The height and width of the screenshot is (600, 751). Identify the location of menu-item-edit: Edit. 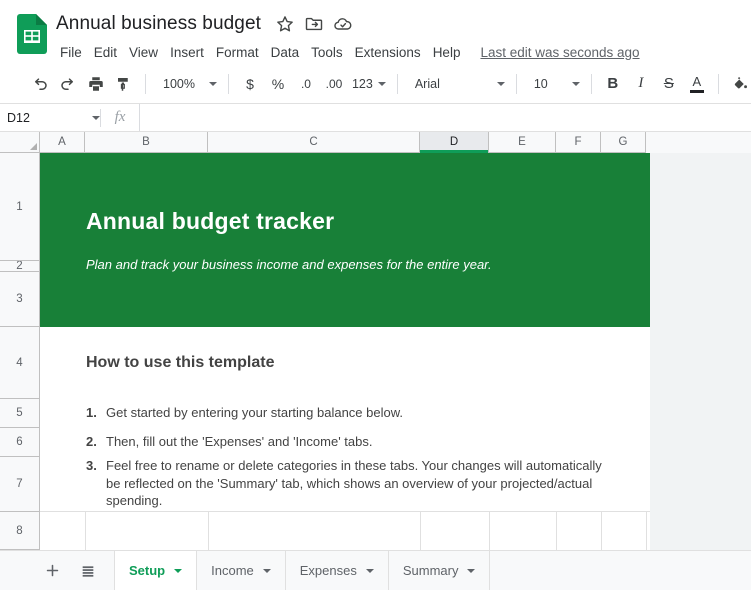
(105, 52).